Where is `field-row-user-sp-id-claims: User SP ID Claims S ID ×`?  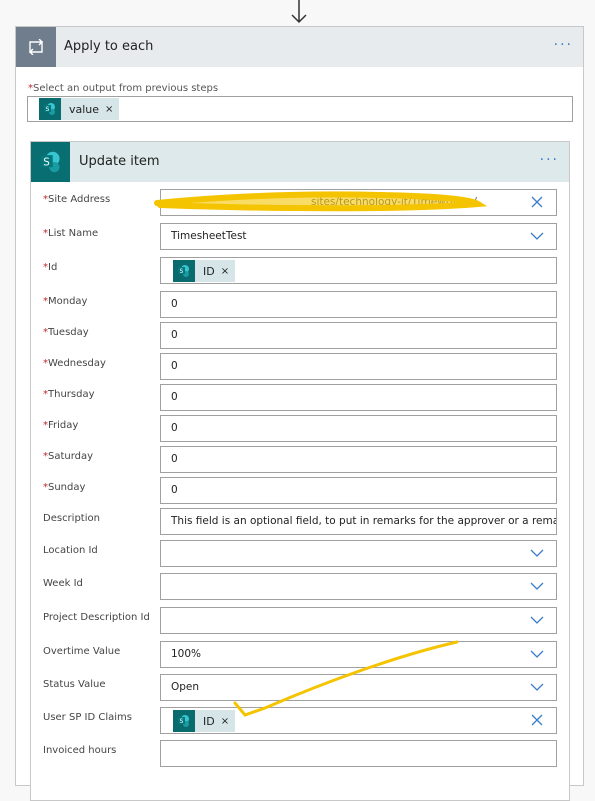
field-row-user-sp-id-claims: User SP ID Claims S ID × is located at coordinates (301, 720).